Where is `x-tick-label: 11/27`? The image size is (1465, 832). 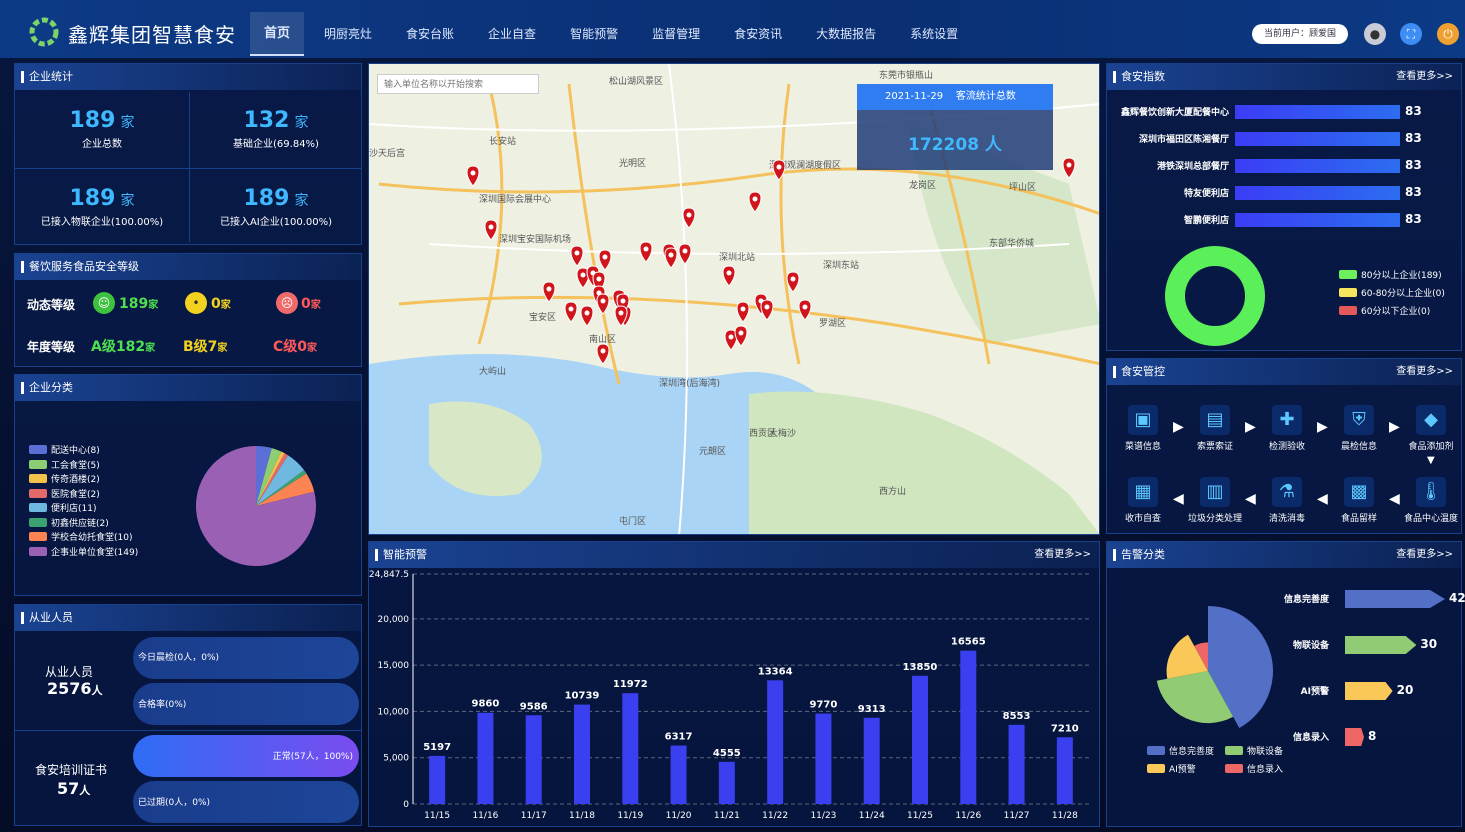 x-tick-label: 11/27 is located at coordinates (1017, 816).